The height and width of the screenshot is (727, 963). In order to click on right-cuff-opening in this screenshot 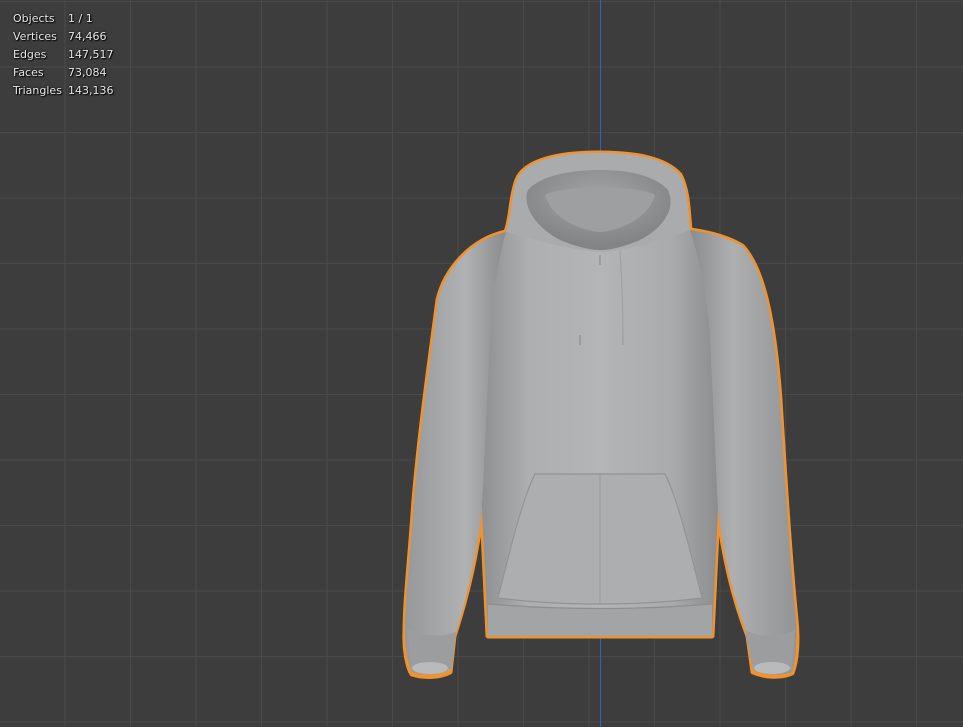, I will do `click(772, 668)`.